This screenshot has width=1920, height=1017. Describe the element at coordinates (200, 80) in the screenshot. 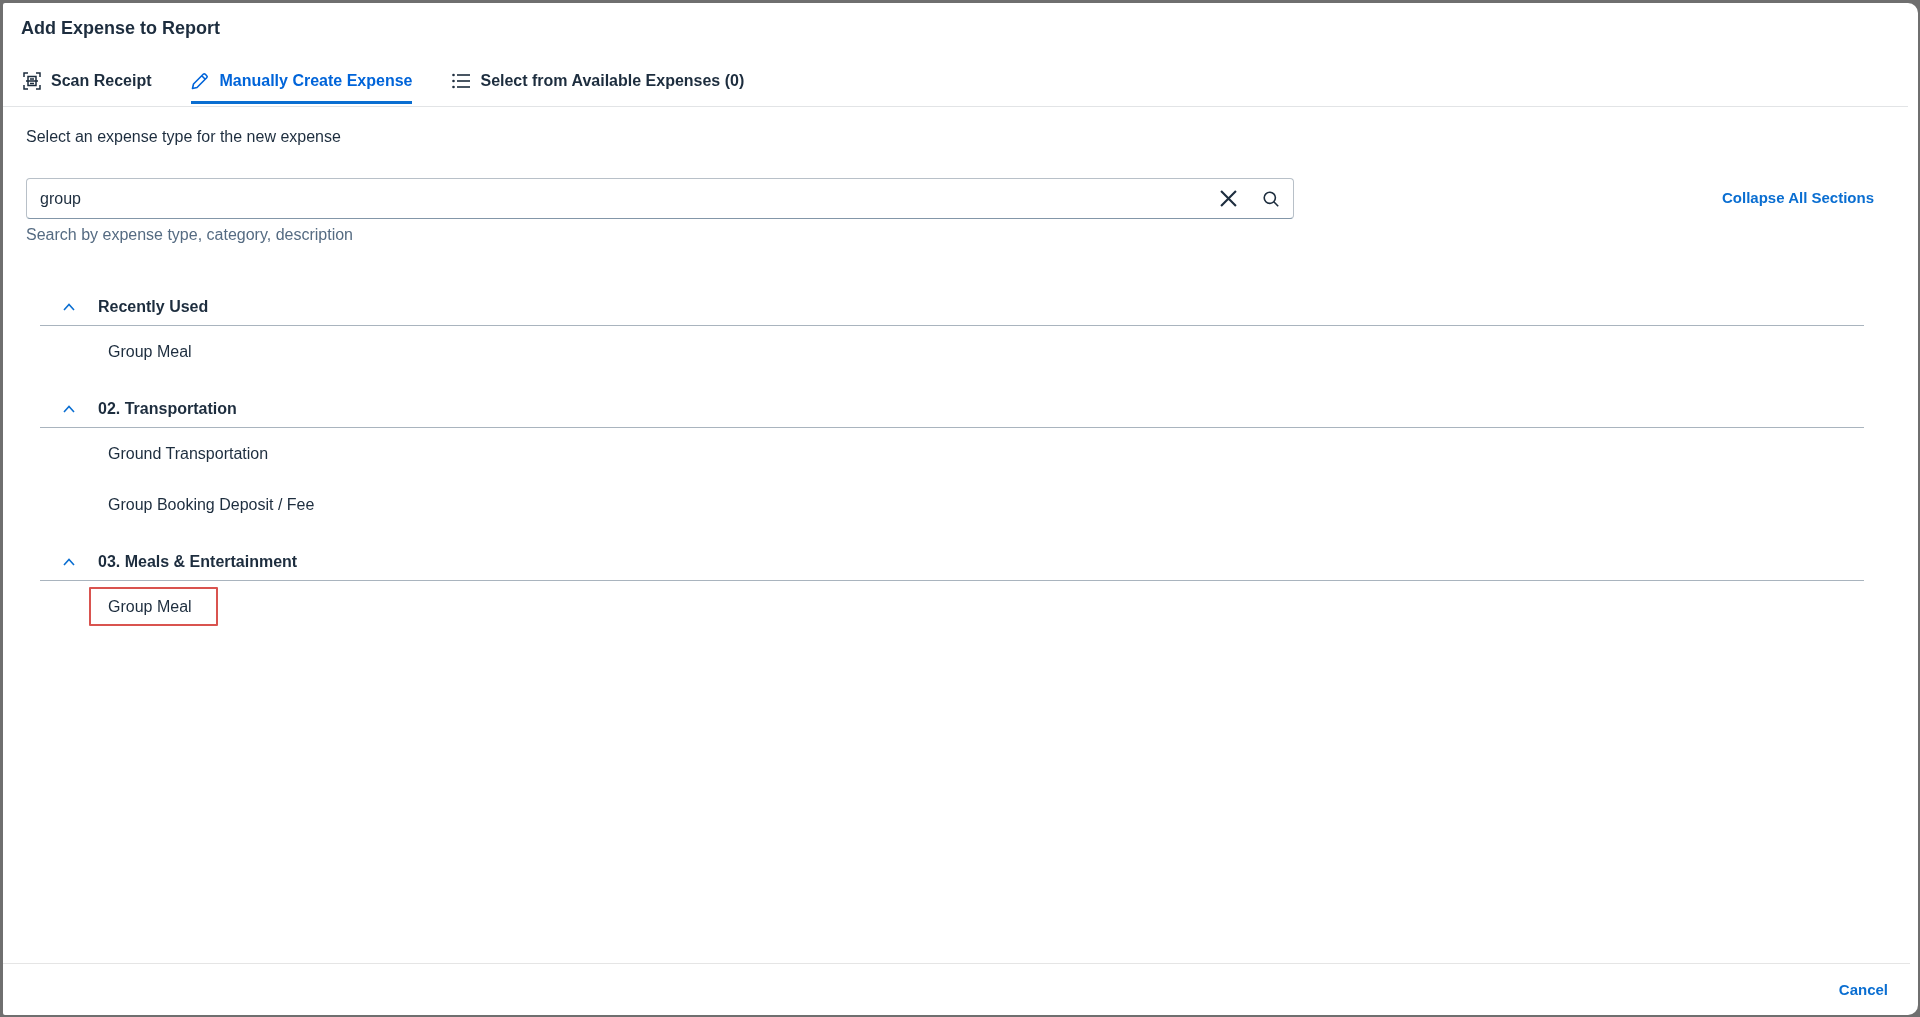

I see `pencil-icon` at that location.